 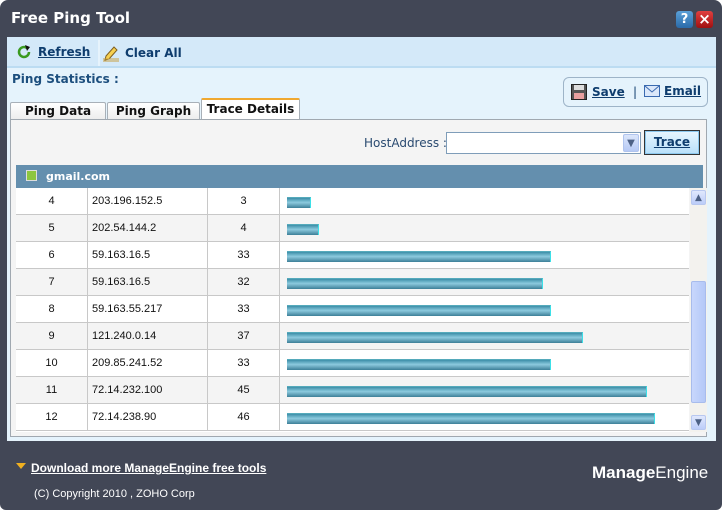 I want to click on group-color-icon, so click(x=31, y=175).